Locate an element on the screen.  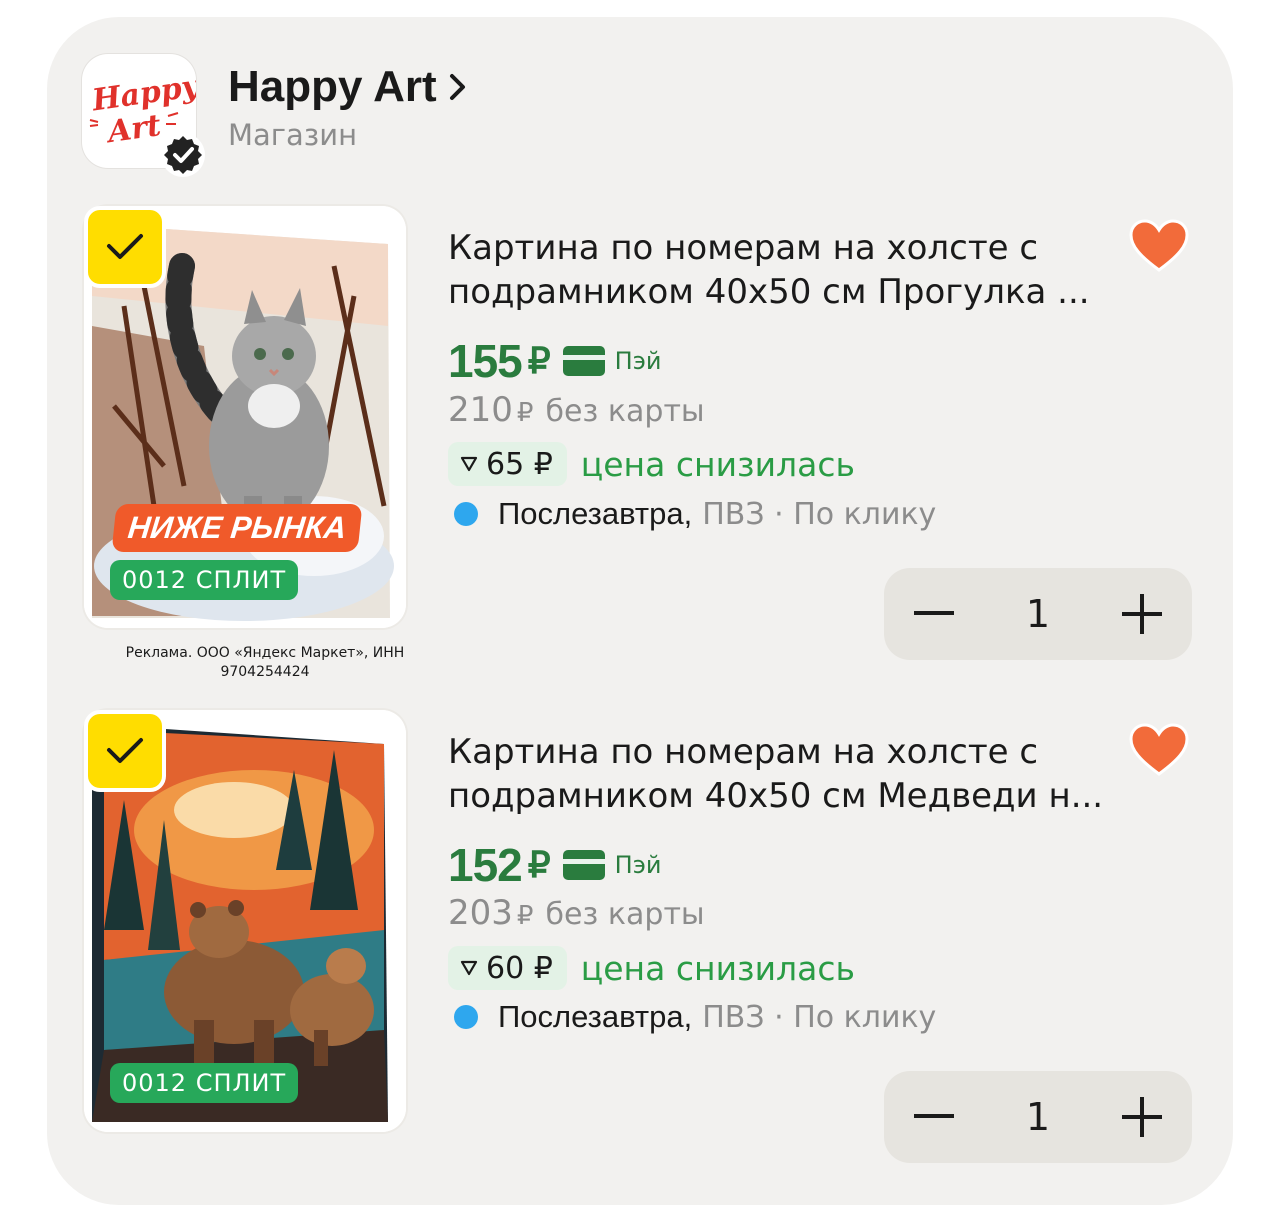
below-market-badge: НИЖЕ РЫНКА is located at coordinates (237, 528).